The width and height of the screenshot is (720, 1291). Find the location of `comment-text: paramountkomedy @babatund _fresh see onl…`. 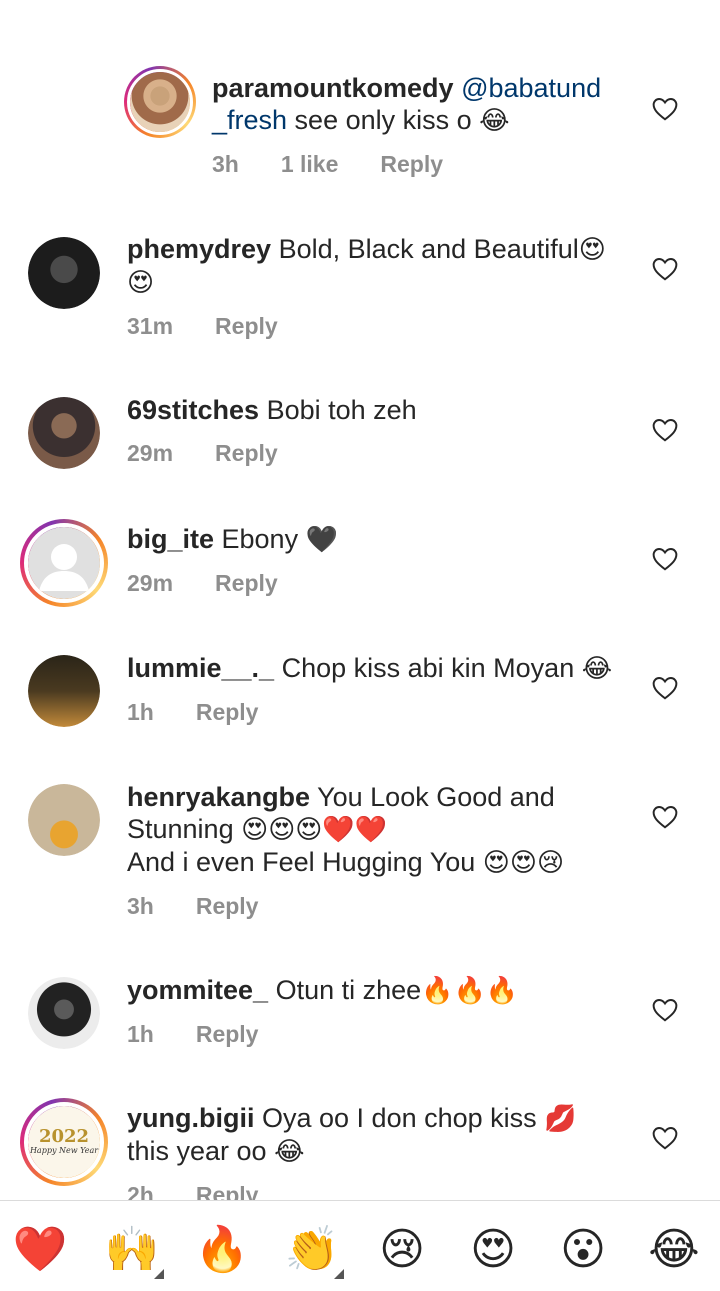

comment-text: paramountkomedy @babatund _fresh see onl… is located at coordinates (412, 104).